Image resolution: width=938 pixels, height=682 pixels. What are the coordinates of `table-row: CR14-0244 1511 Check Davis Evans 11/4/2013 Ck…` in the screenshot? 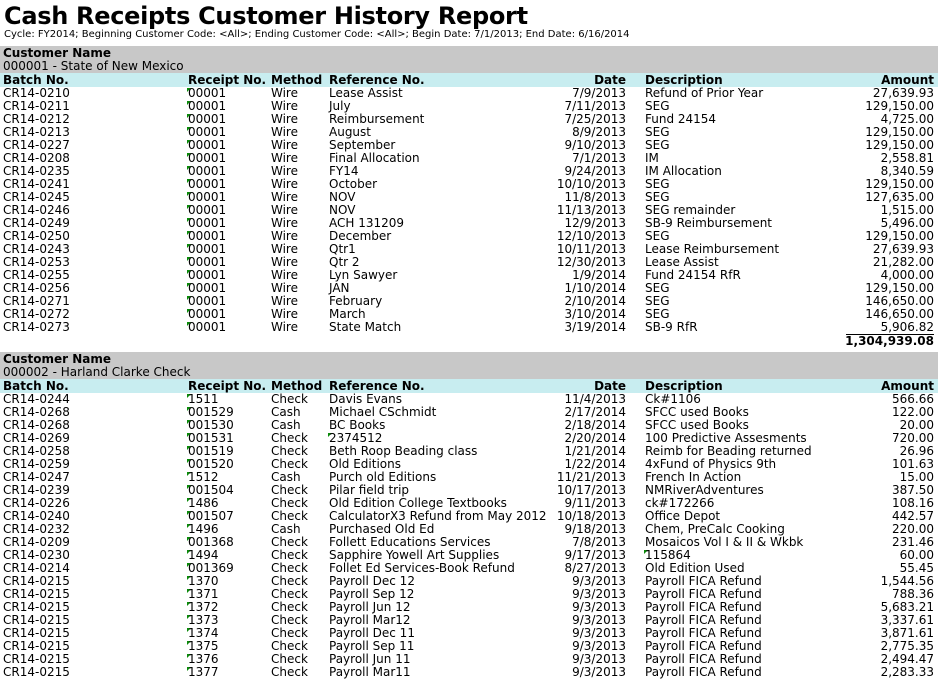 It's located at (469, 399).